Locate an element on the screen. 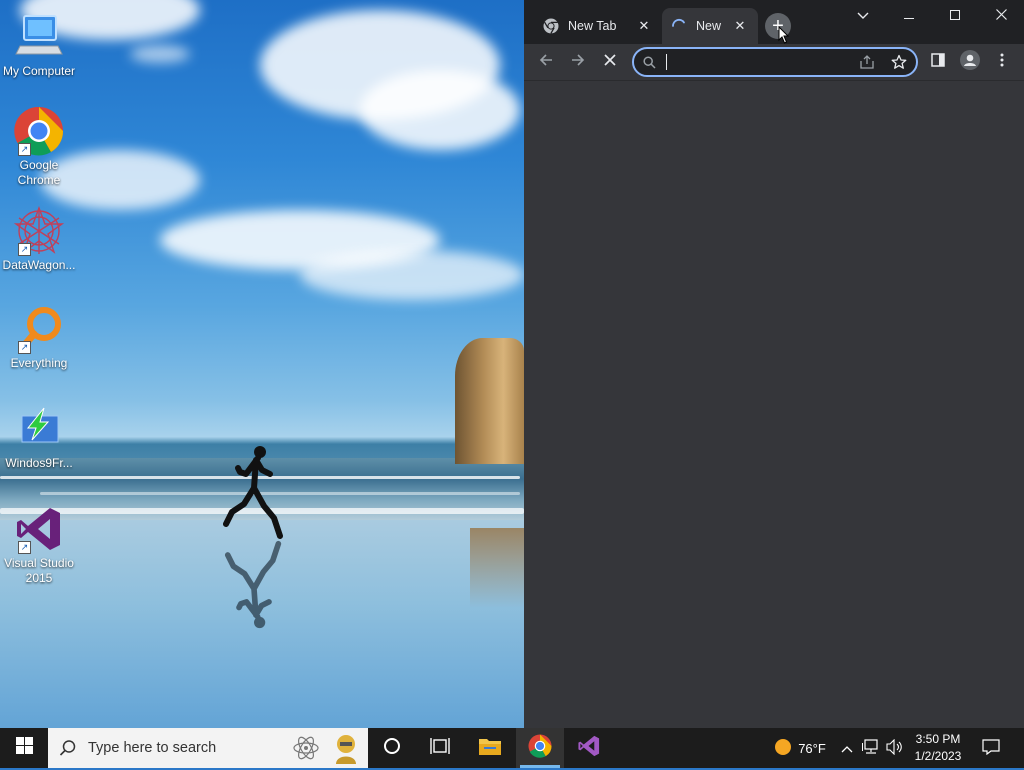  search-placeholder: Type here to search is located at coordinates (152, 748).